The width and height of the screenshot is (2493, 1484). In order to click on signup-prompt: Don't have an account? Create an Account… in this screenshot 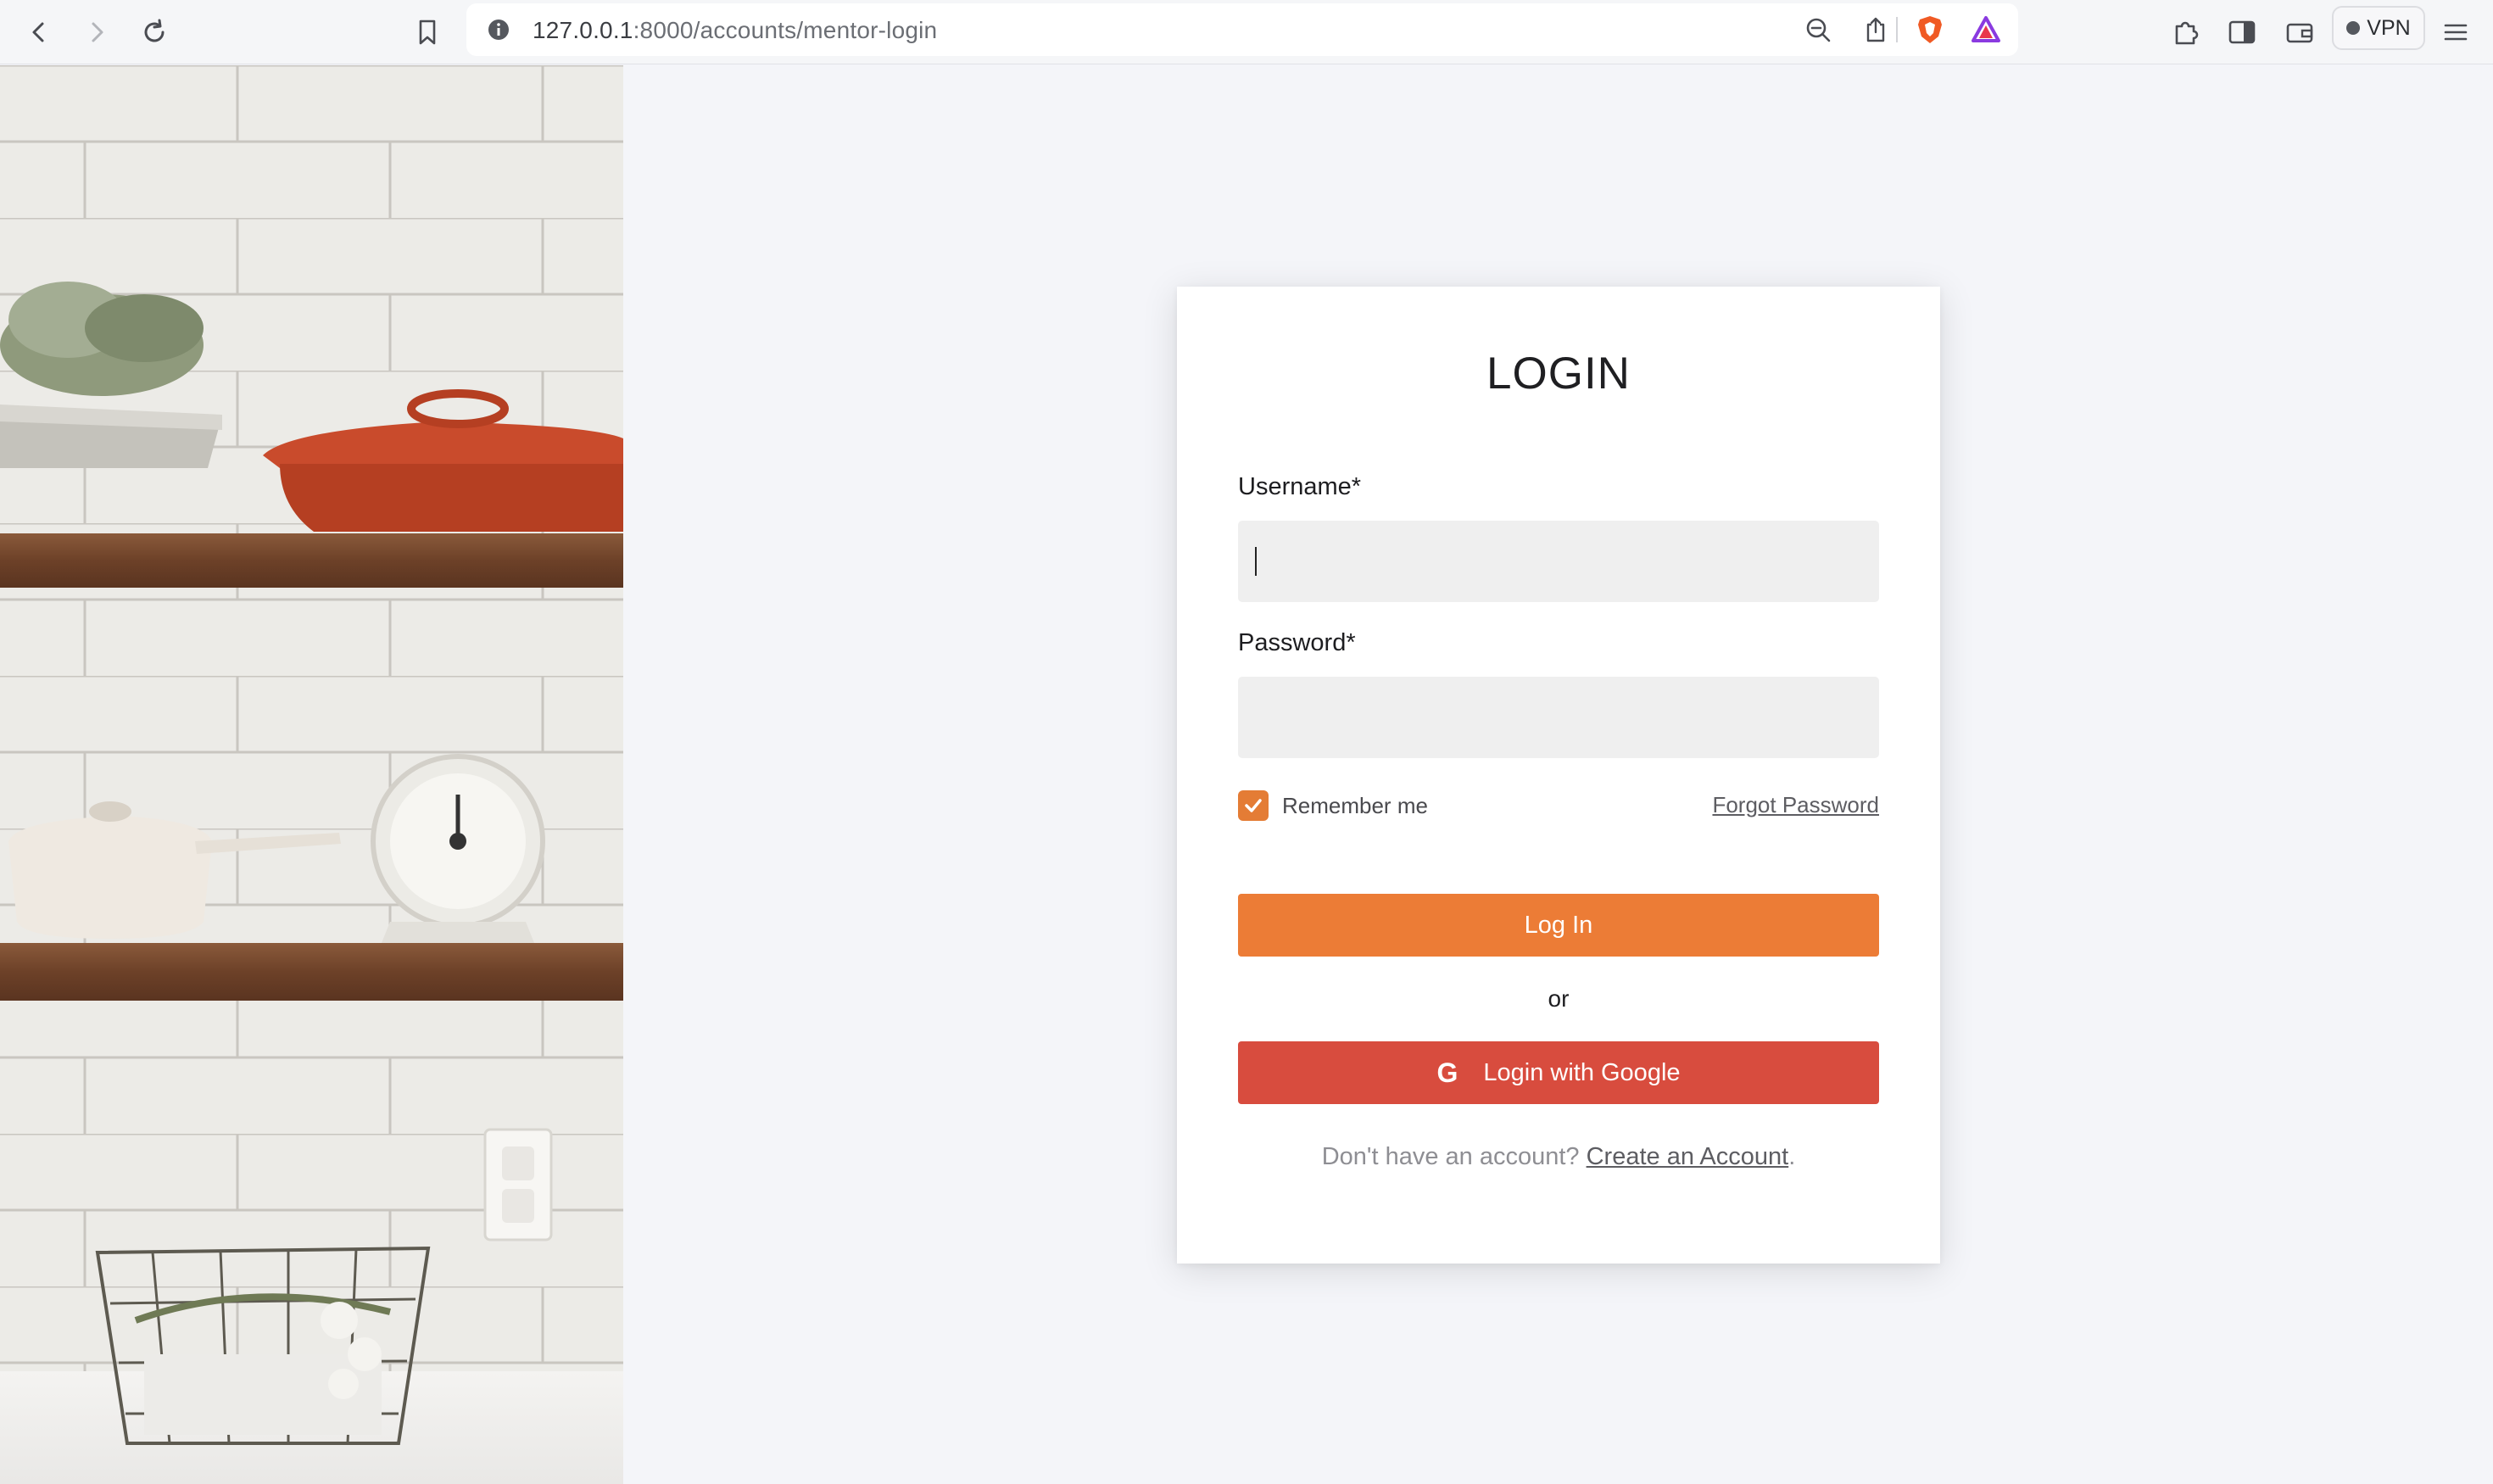, I will do `click(1558, 1157)`.